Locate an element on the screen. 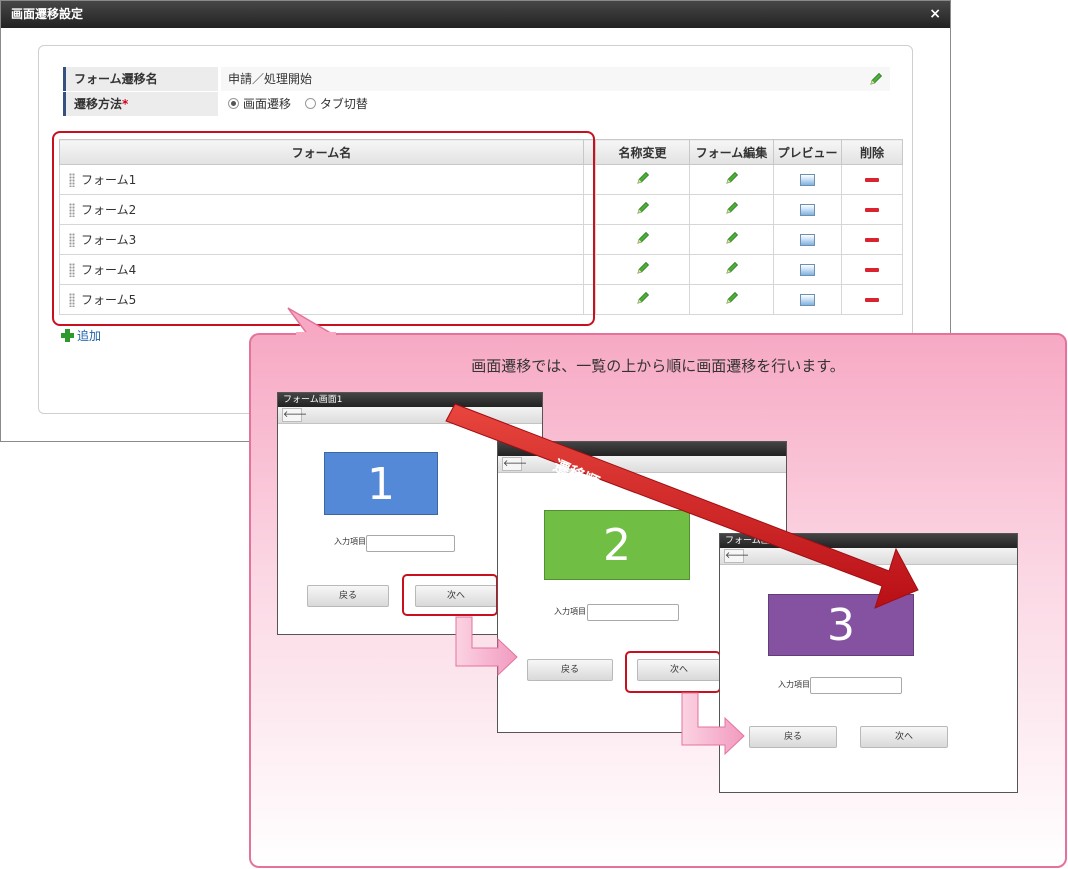 The width and height of the screenshot is (1068, 869). window-1-title: フォーム画面1 is located at coordinates (410, 400).